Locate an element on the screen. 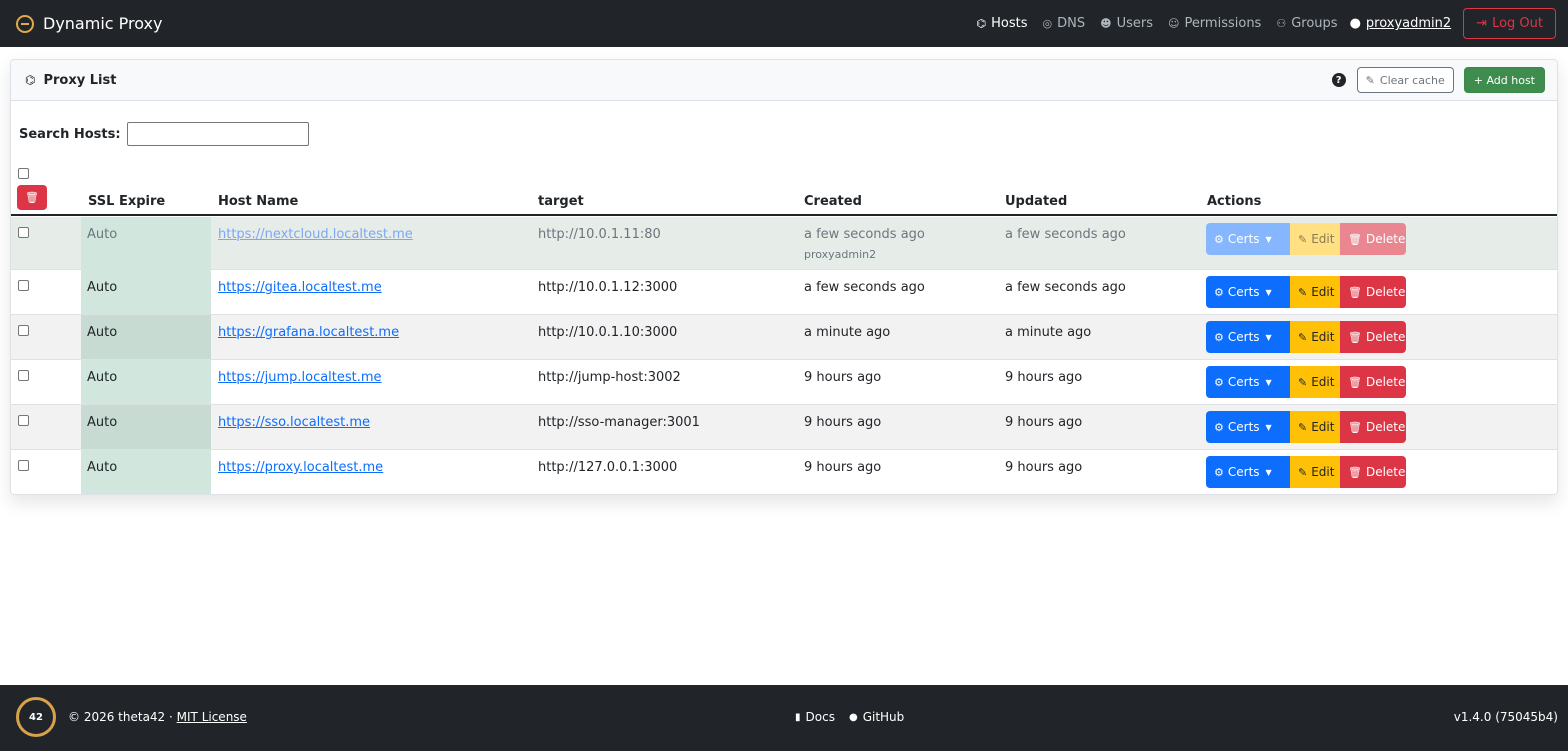 The image size is (1568, 751). dns-icon: ◎ is located at coordinates (1047, 23).